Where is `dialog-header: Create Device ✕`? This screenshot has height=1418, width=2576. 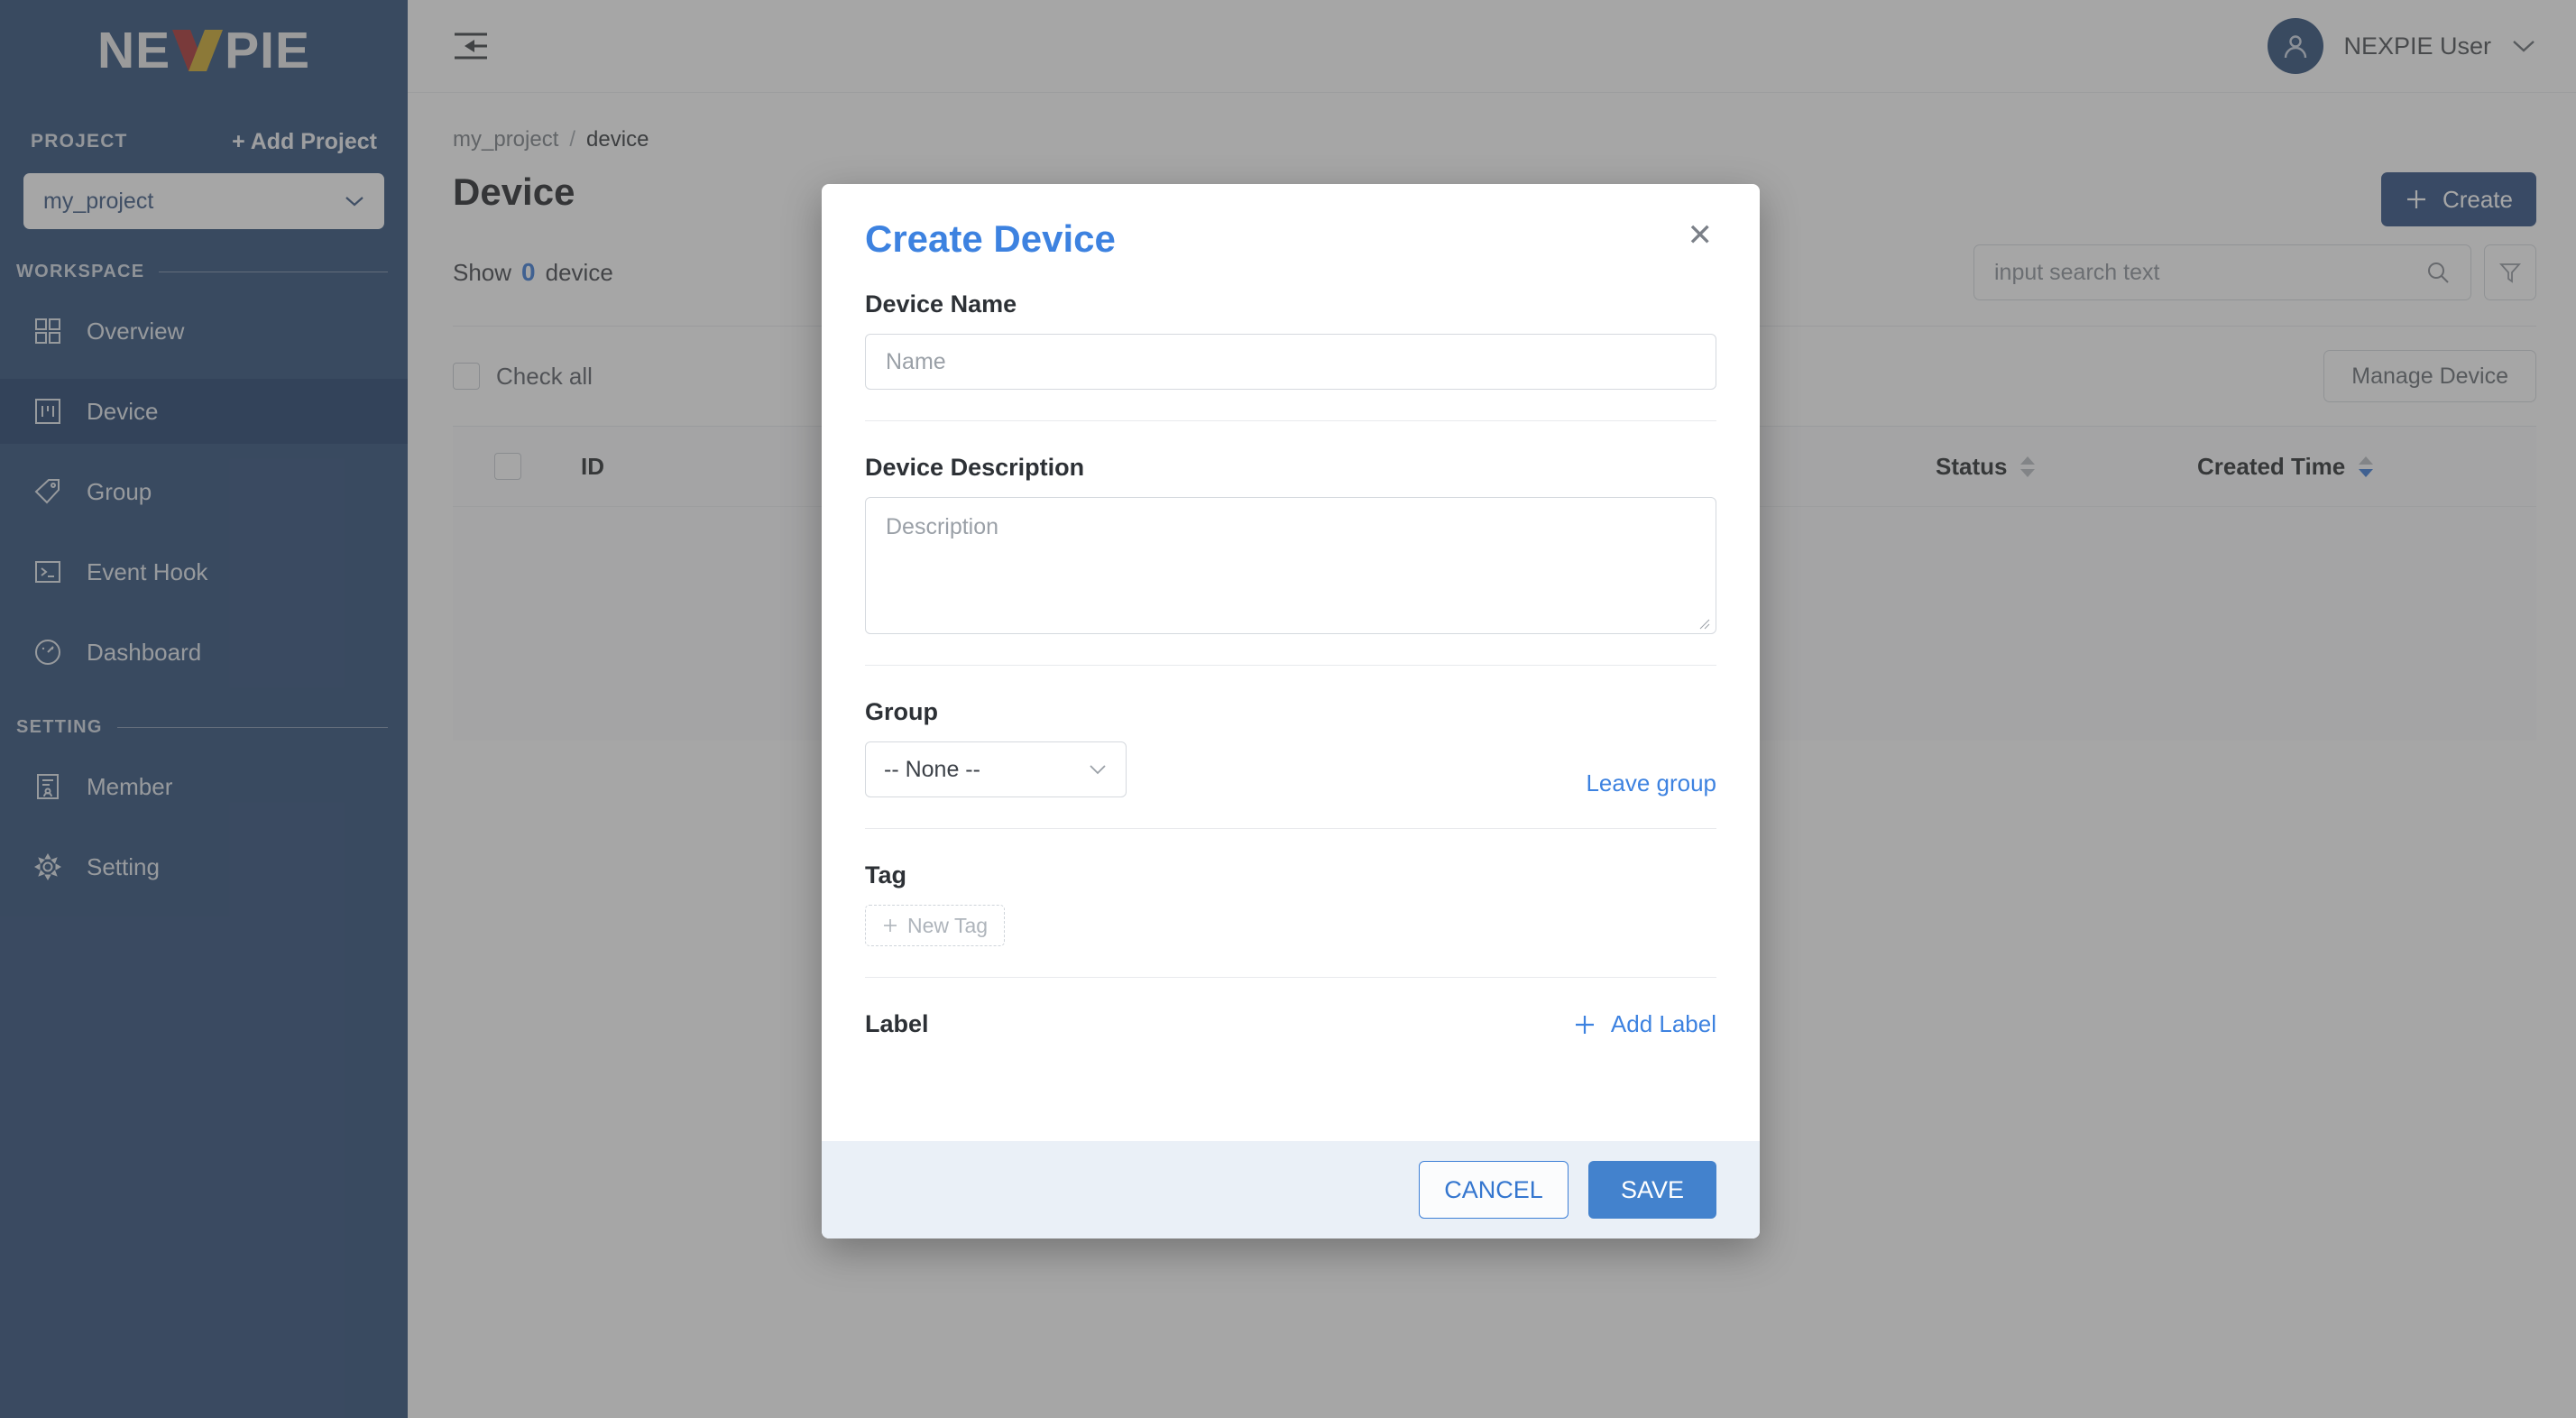 dialog-header: Create Device ✕ is located at coordinates (1291, 221).